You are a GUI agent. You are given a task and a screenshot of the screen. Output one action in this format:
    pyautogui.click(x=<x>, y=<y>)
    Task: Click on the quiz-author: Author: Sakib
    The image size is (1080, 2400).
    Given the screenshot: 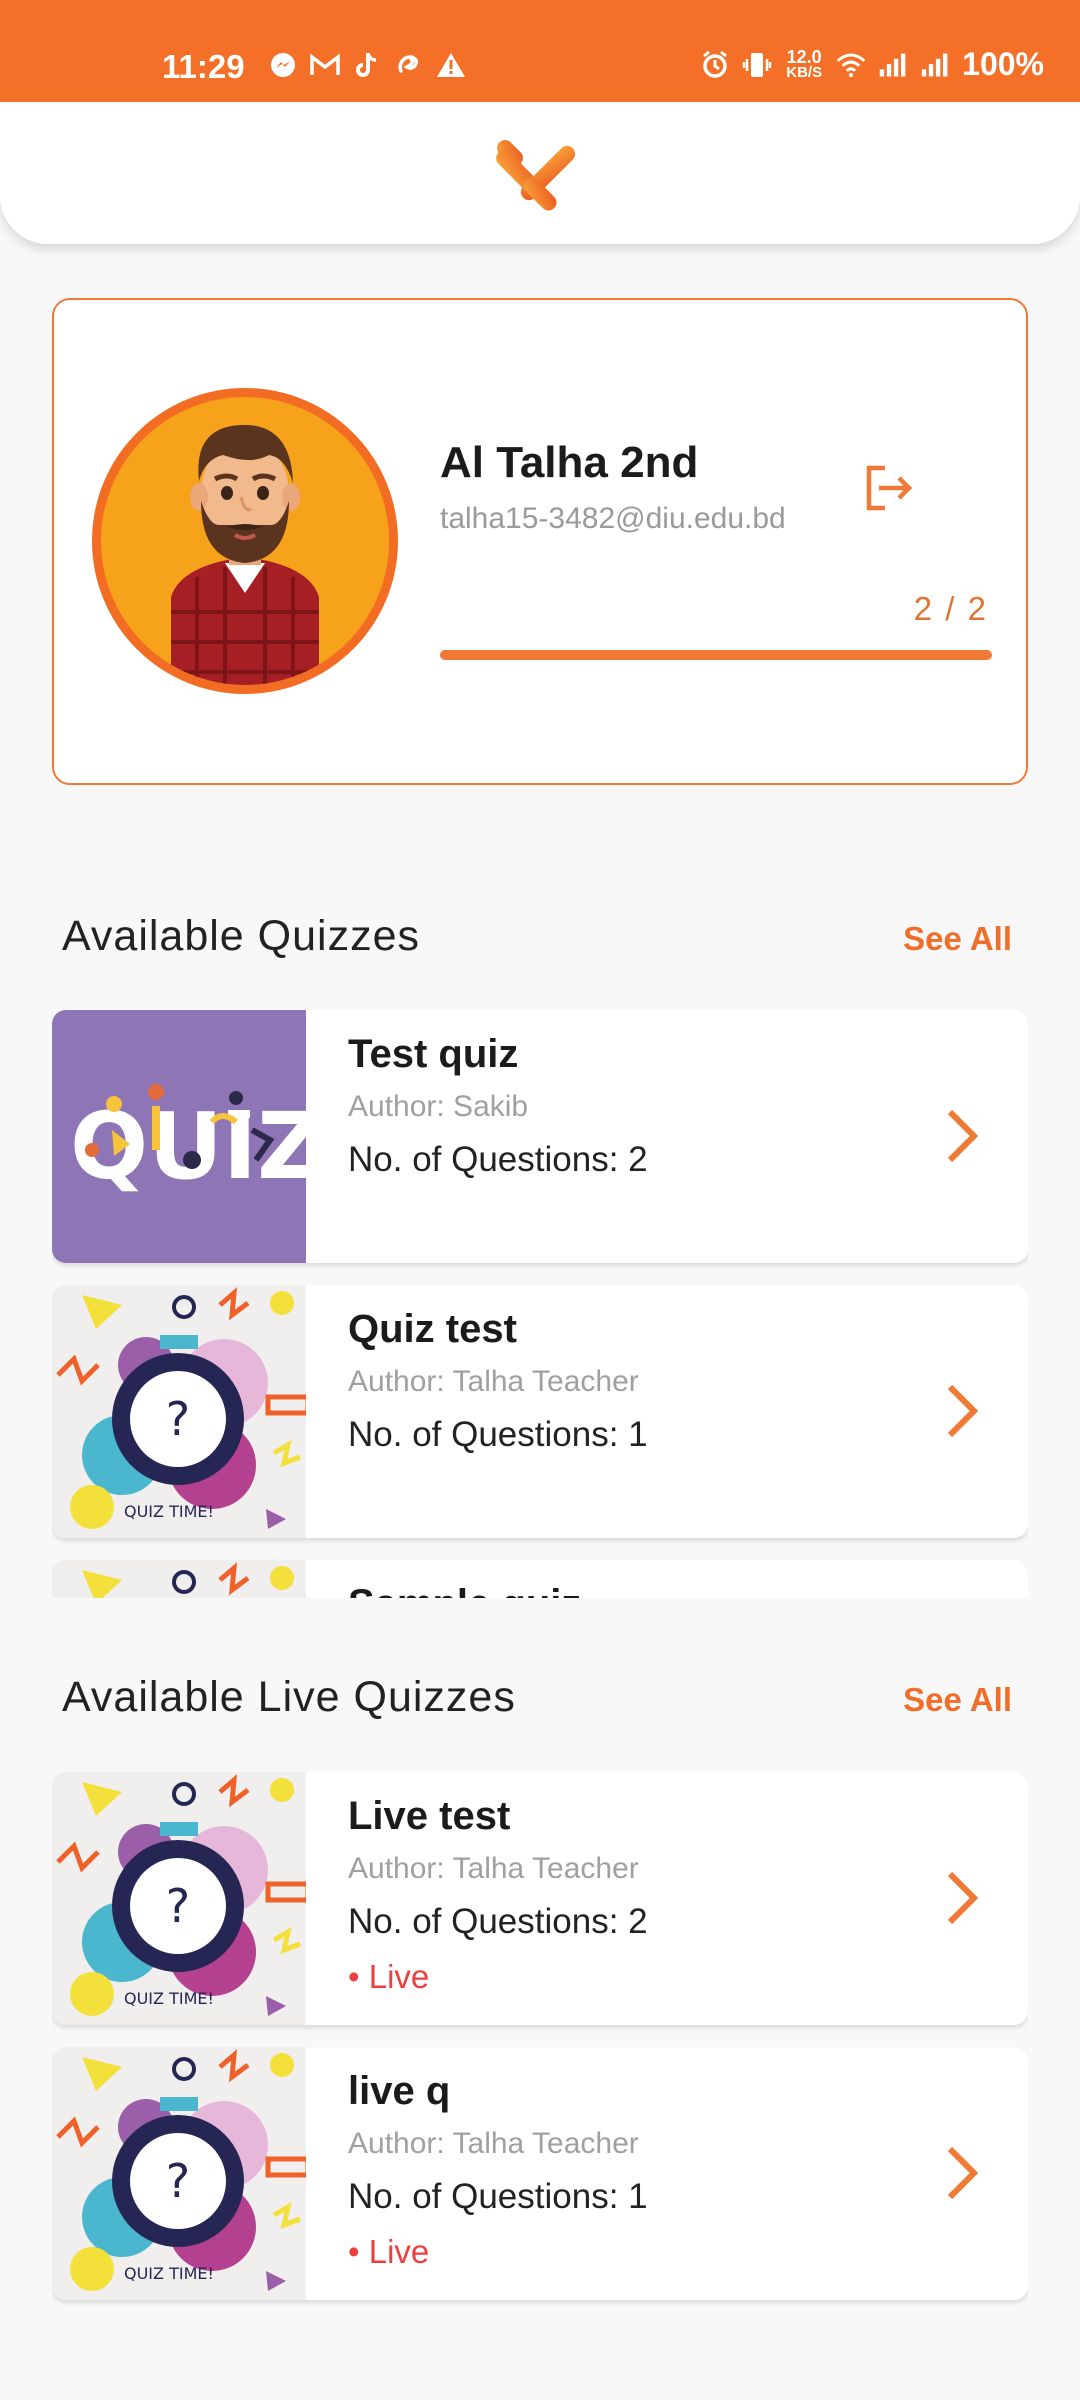 What is the action you would take?
    pyautogui.click(x=438, y=1106)
    